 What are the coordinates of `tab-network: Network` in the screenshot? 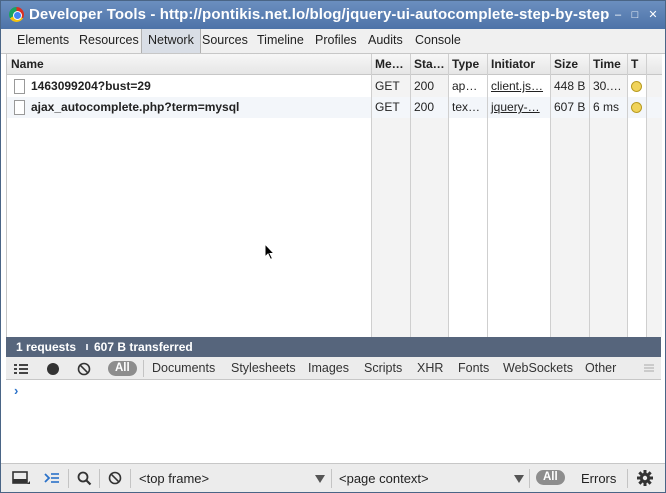 It's located at (171, 41).